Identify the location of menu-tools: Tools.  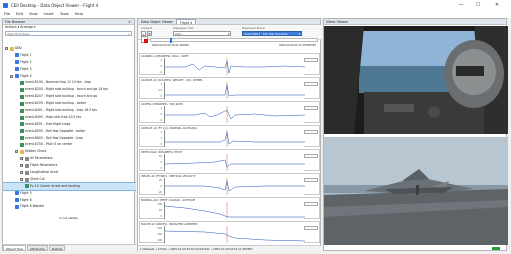
(64, 14).